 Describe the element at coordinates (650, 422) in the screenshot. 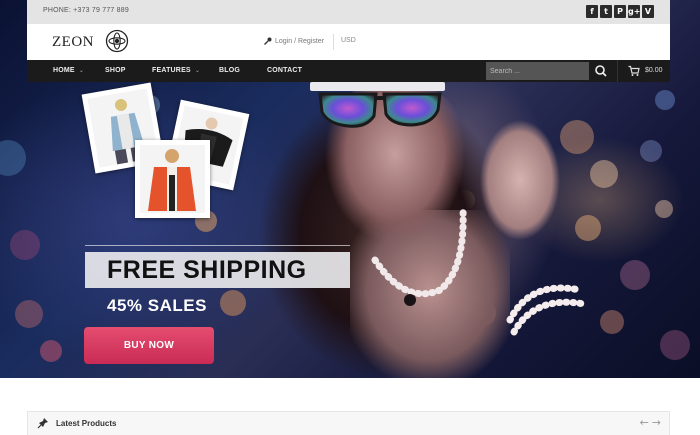

I see `carousel-arrows: ← →` at that location.